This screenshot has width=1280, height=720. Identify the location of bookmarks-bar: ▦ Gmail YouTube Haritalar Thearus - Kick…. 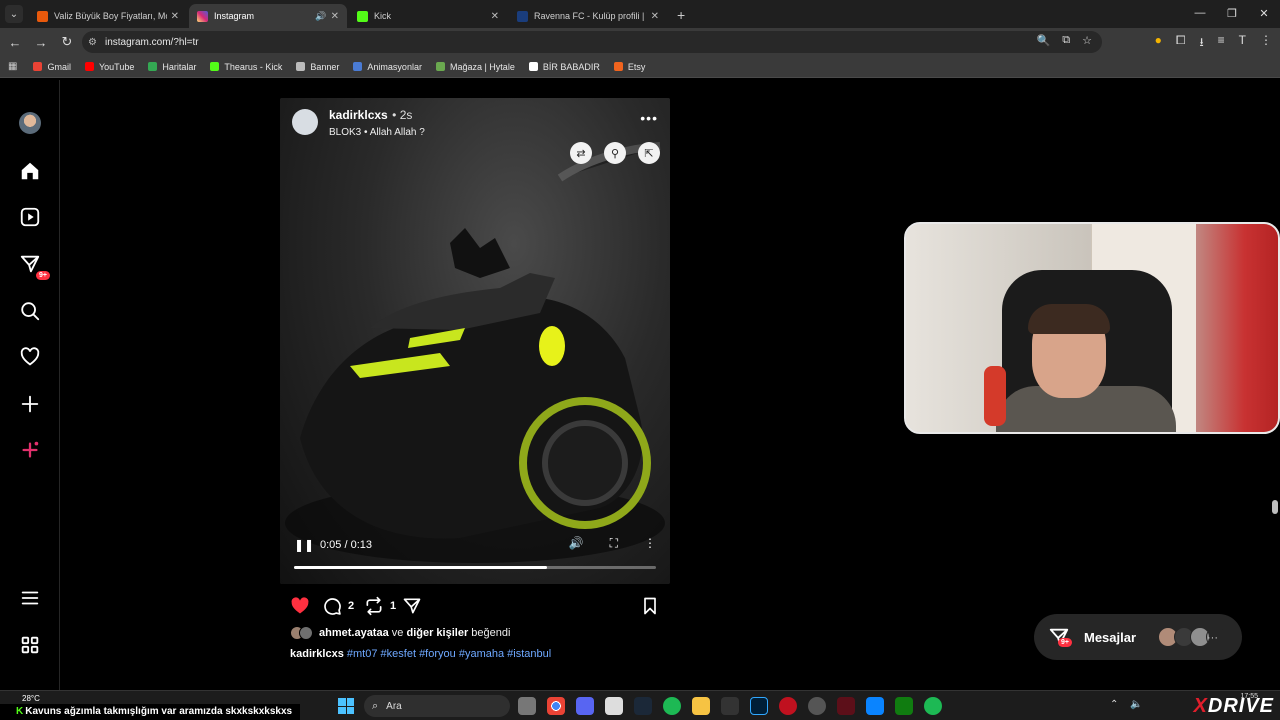
(640, 67).